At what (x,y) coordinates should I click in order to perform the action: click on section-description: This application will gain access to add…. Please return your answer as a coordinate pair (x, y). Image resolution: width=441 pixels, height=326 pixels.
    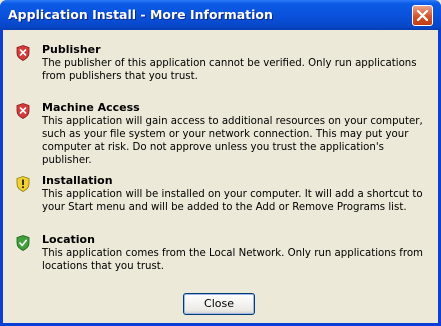
    Looking at the image, I should click on (232, 141).